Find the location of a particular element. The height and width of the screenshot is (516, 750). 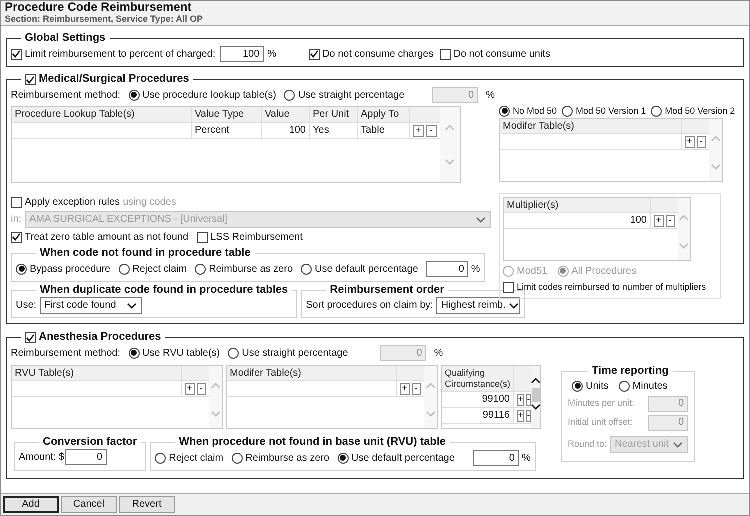

table-cell: 99116 is located at coordinates (478, 415).